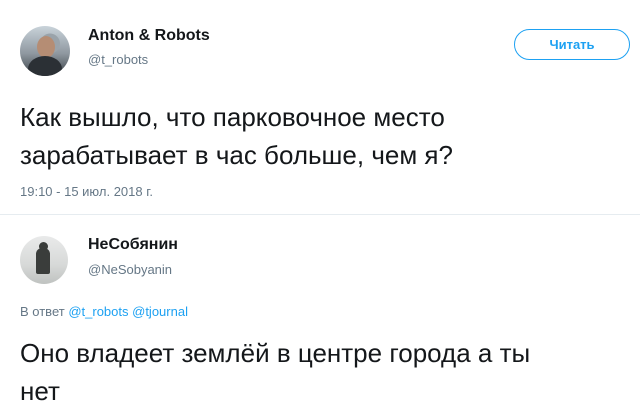 This screenshot has height=416, width=640. I want to click on author-handle: @t_robots, so click(118, 59).